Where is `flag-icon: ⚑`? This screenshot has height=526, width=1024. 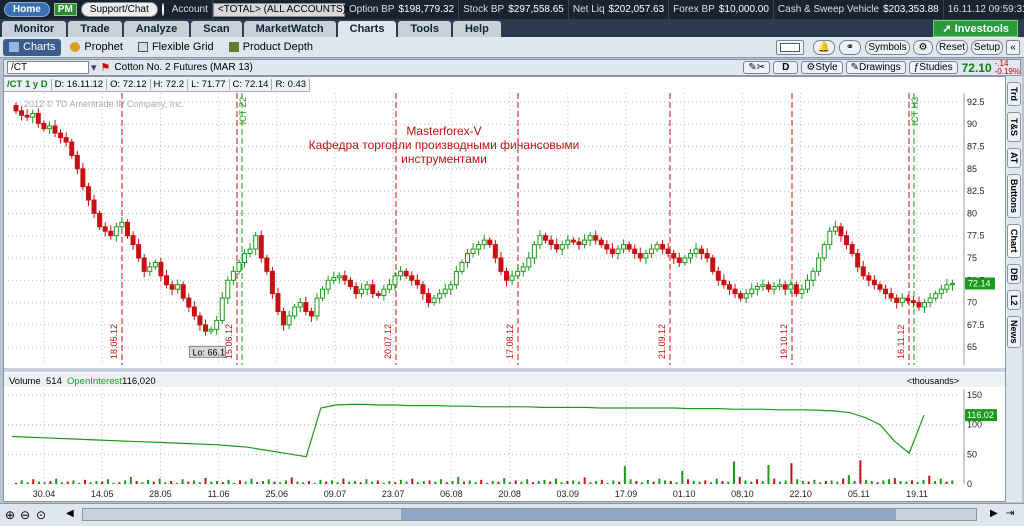
flag-icon: ⚑ is located at coordinates (106, 67).